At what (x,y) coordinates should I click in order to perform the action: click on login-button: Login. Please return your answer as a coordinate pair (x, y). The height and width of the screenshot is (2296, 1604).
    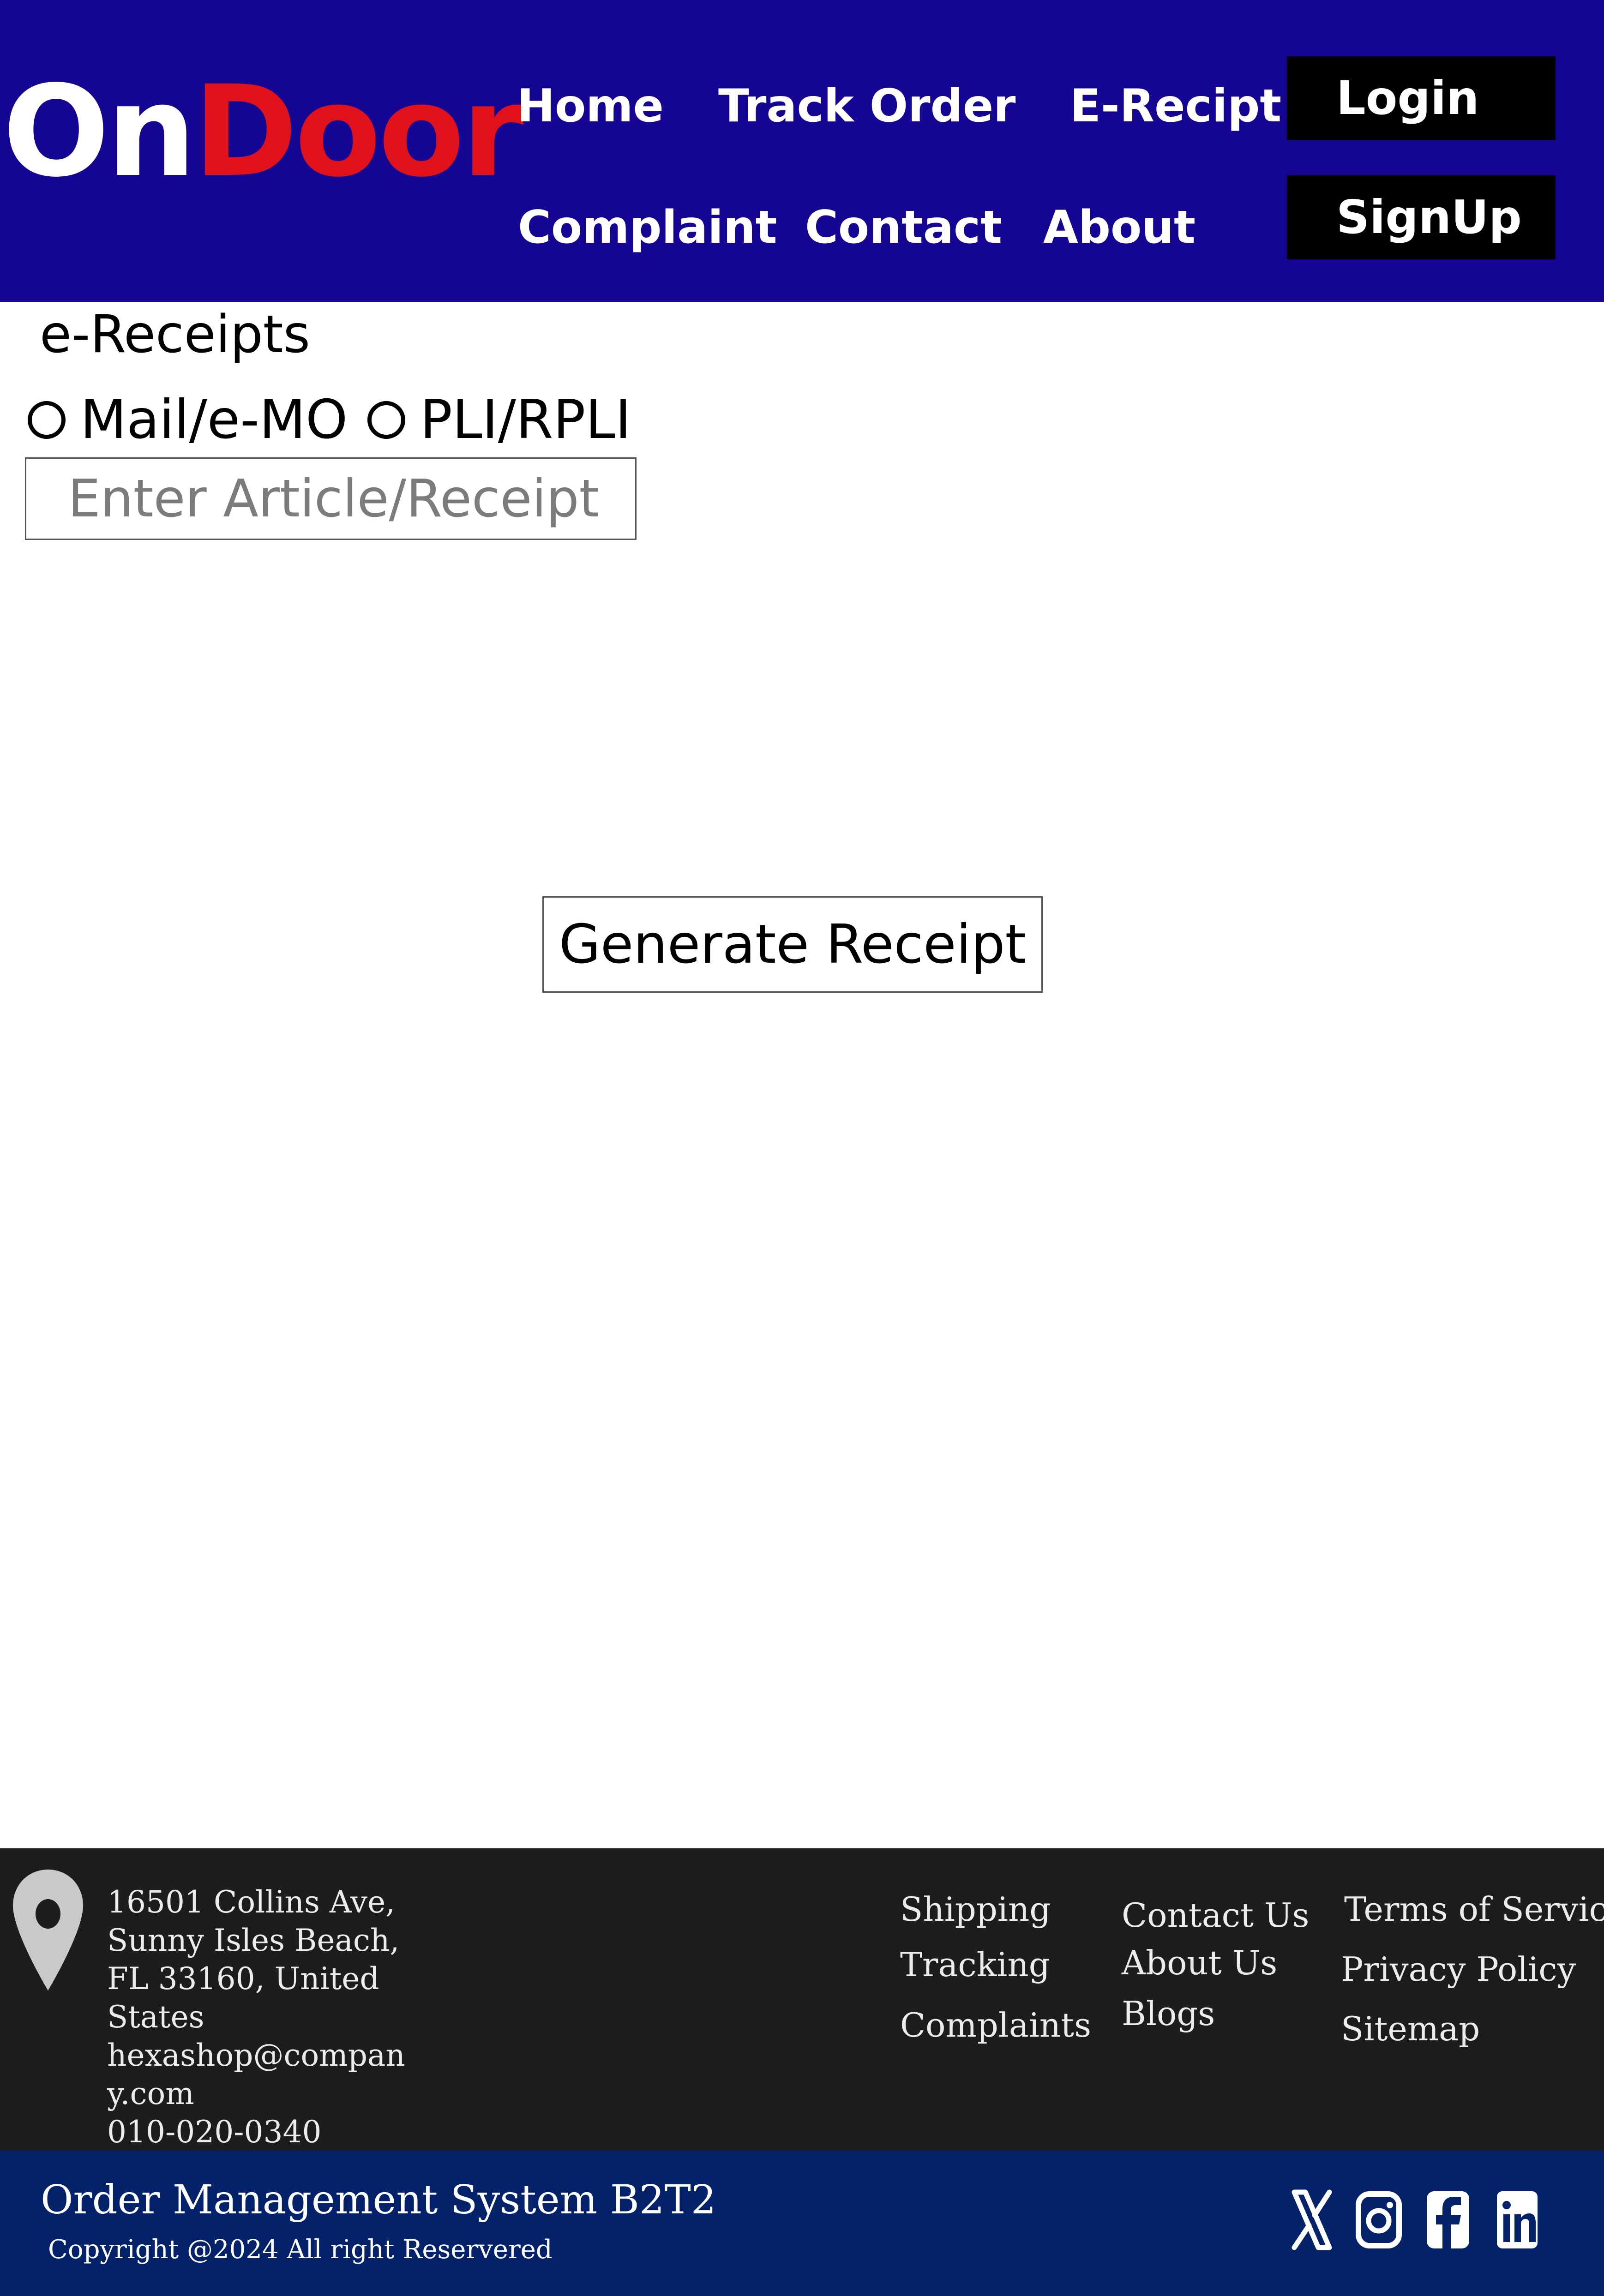
    Looking at the image, I should click on (1421, 98).